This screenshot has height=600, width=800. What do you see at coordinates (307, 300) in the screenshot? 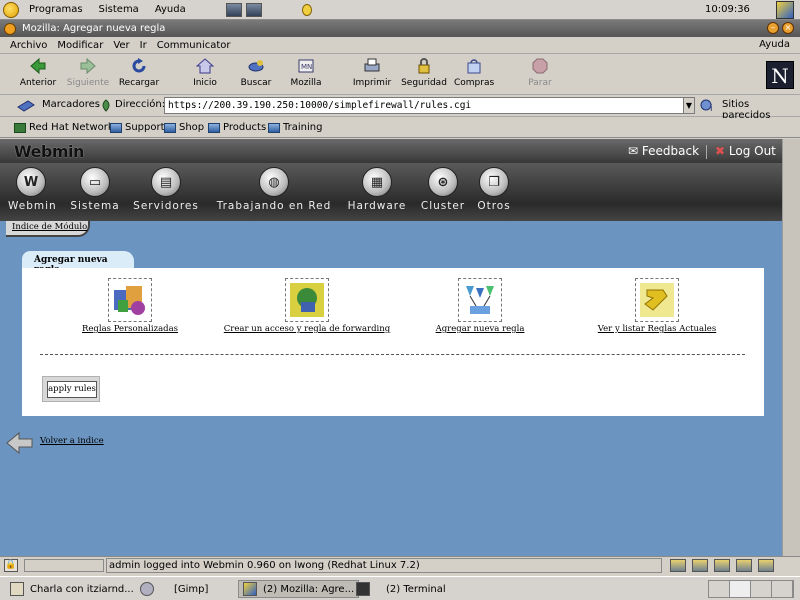
I see `forwarding-icon` at bounding box center [307, 300].